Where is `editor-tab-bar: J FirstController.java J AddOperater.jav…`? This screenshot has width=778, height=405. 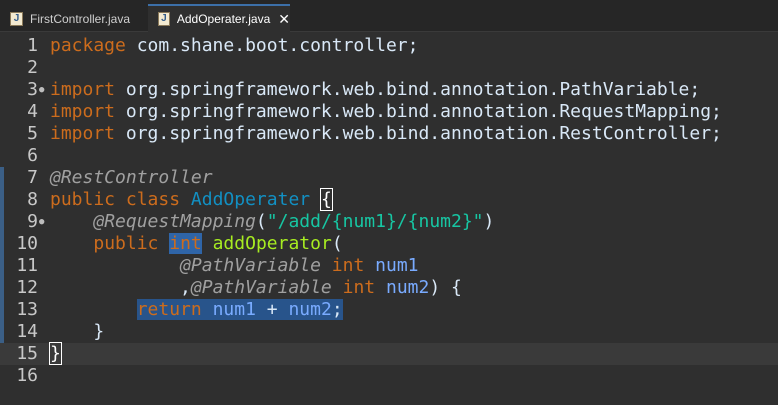 editor-tab-bar: J FirstController.java J AddOperater.jav… is located at coordinates (389, 16).